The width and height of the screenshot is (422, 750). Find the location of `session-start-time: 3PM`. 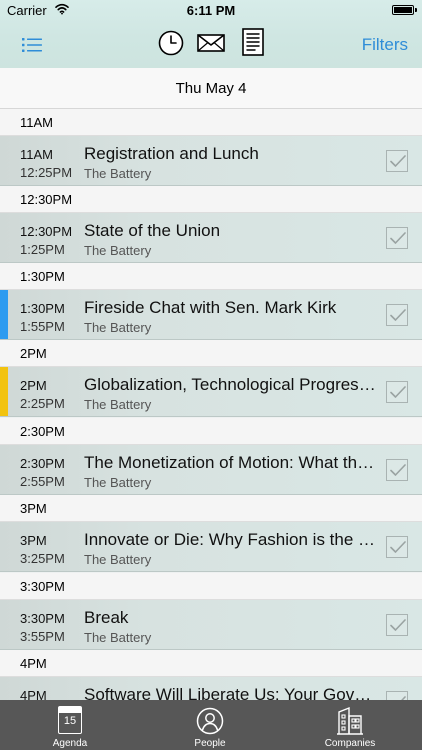

session-start-time: 3PM is located at coordinates (33, 540).